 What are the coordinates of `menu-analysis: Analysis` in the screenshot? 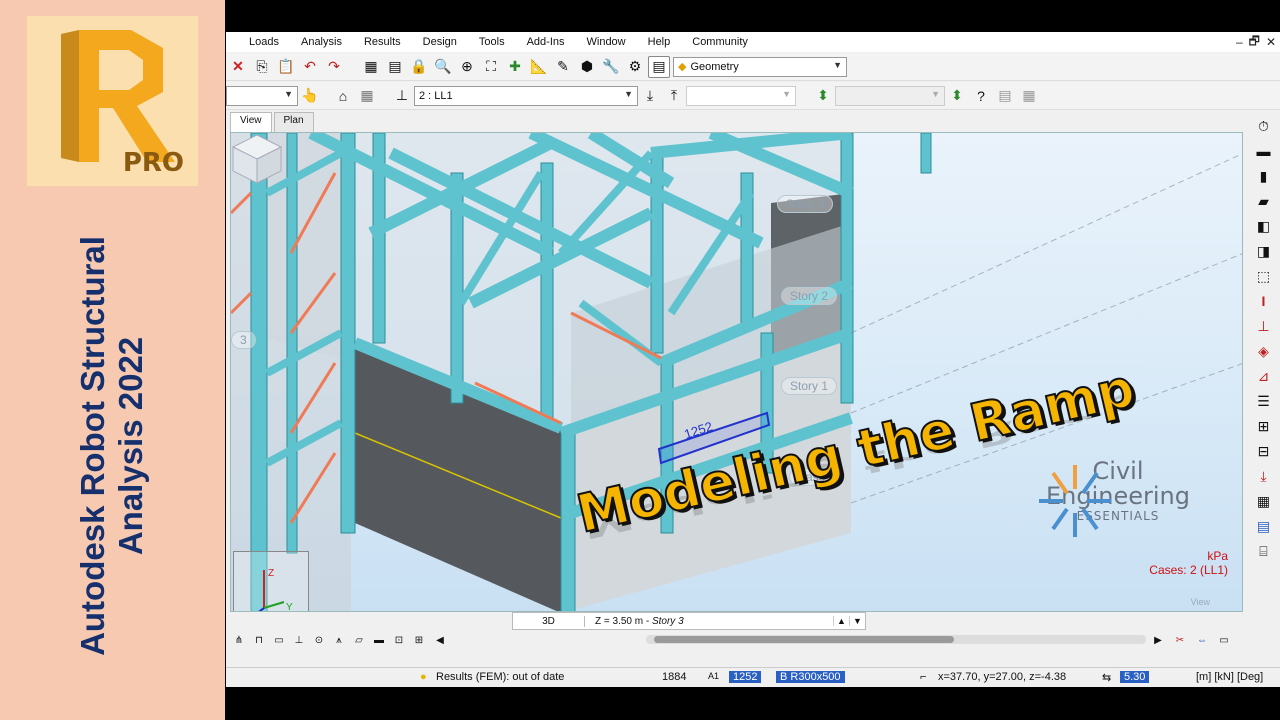 It's located at (321, 42).